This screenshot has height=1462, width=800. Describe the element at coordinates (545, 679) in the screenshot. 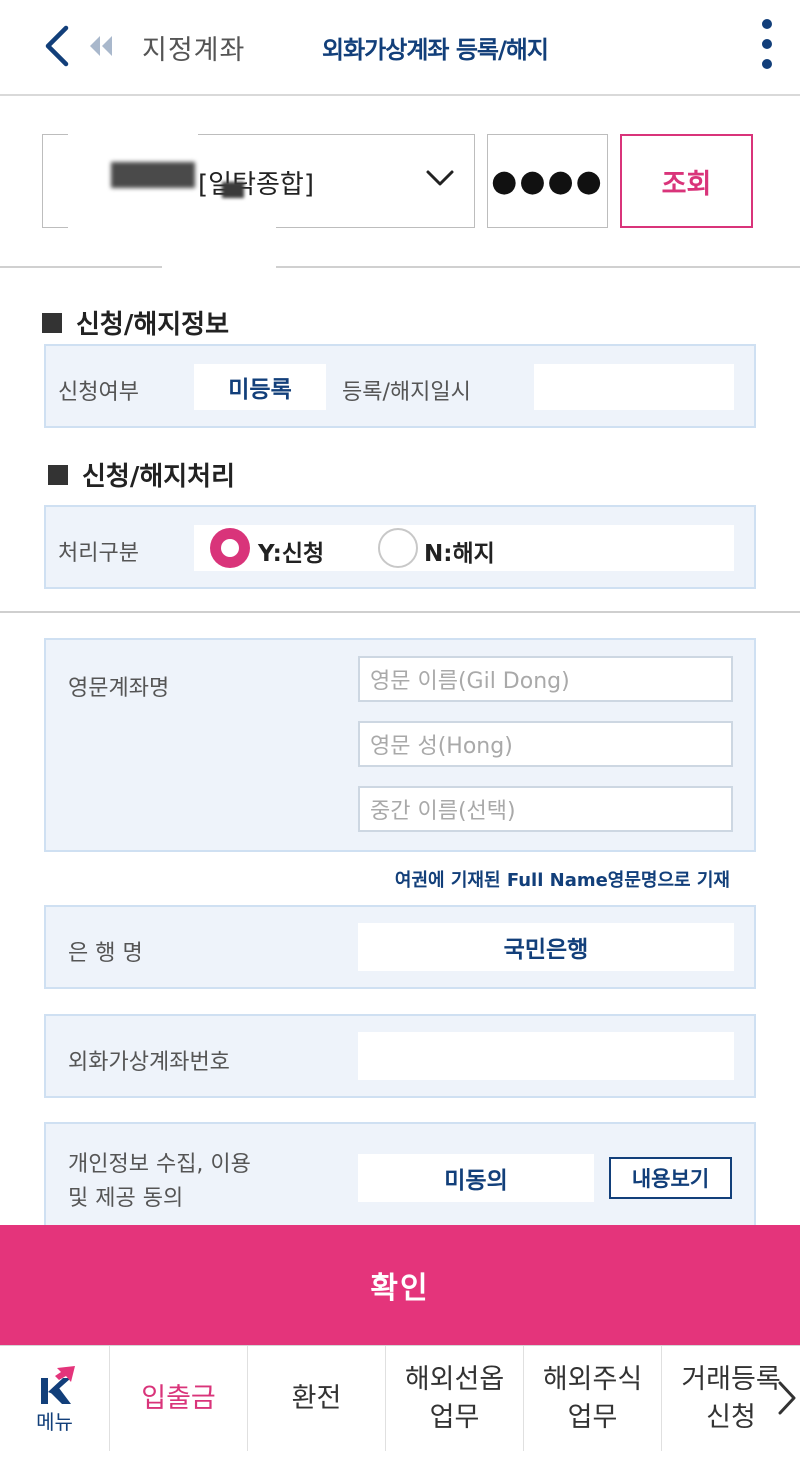

I see `english-first-name-input: 영문 이름(Gil Dong)` at that location.